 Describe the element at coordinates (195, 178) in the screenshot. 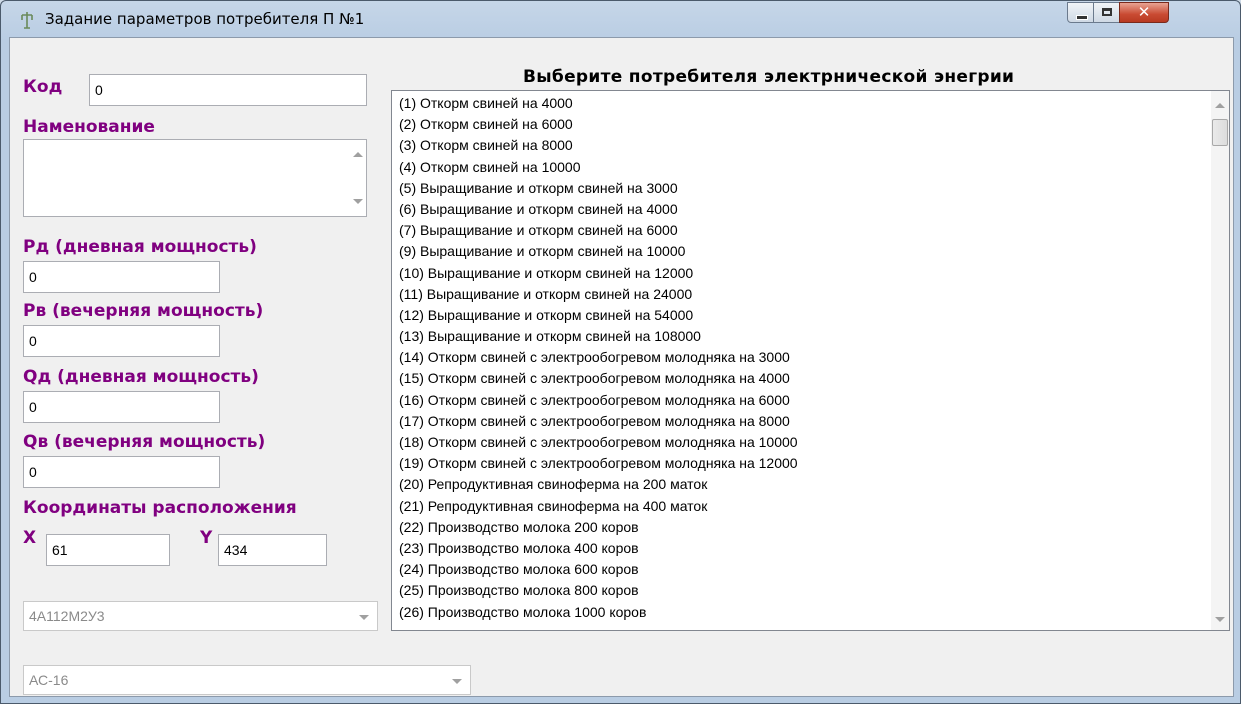

I see `name-textarea` at that location.